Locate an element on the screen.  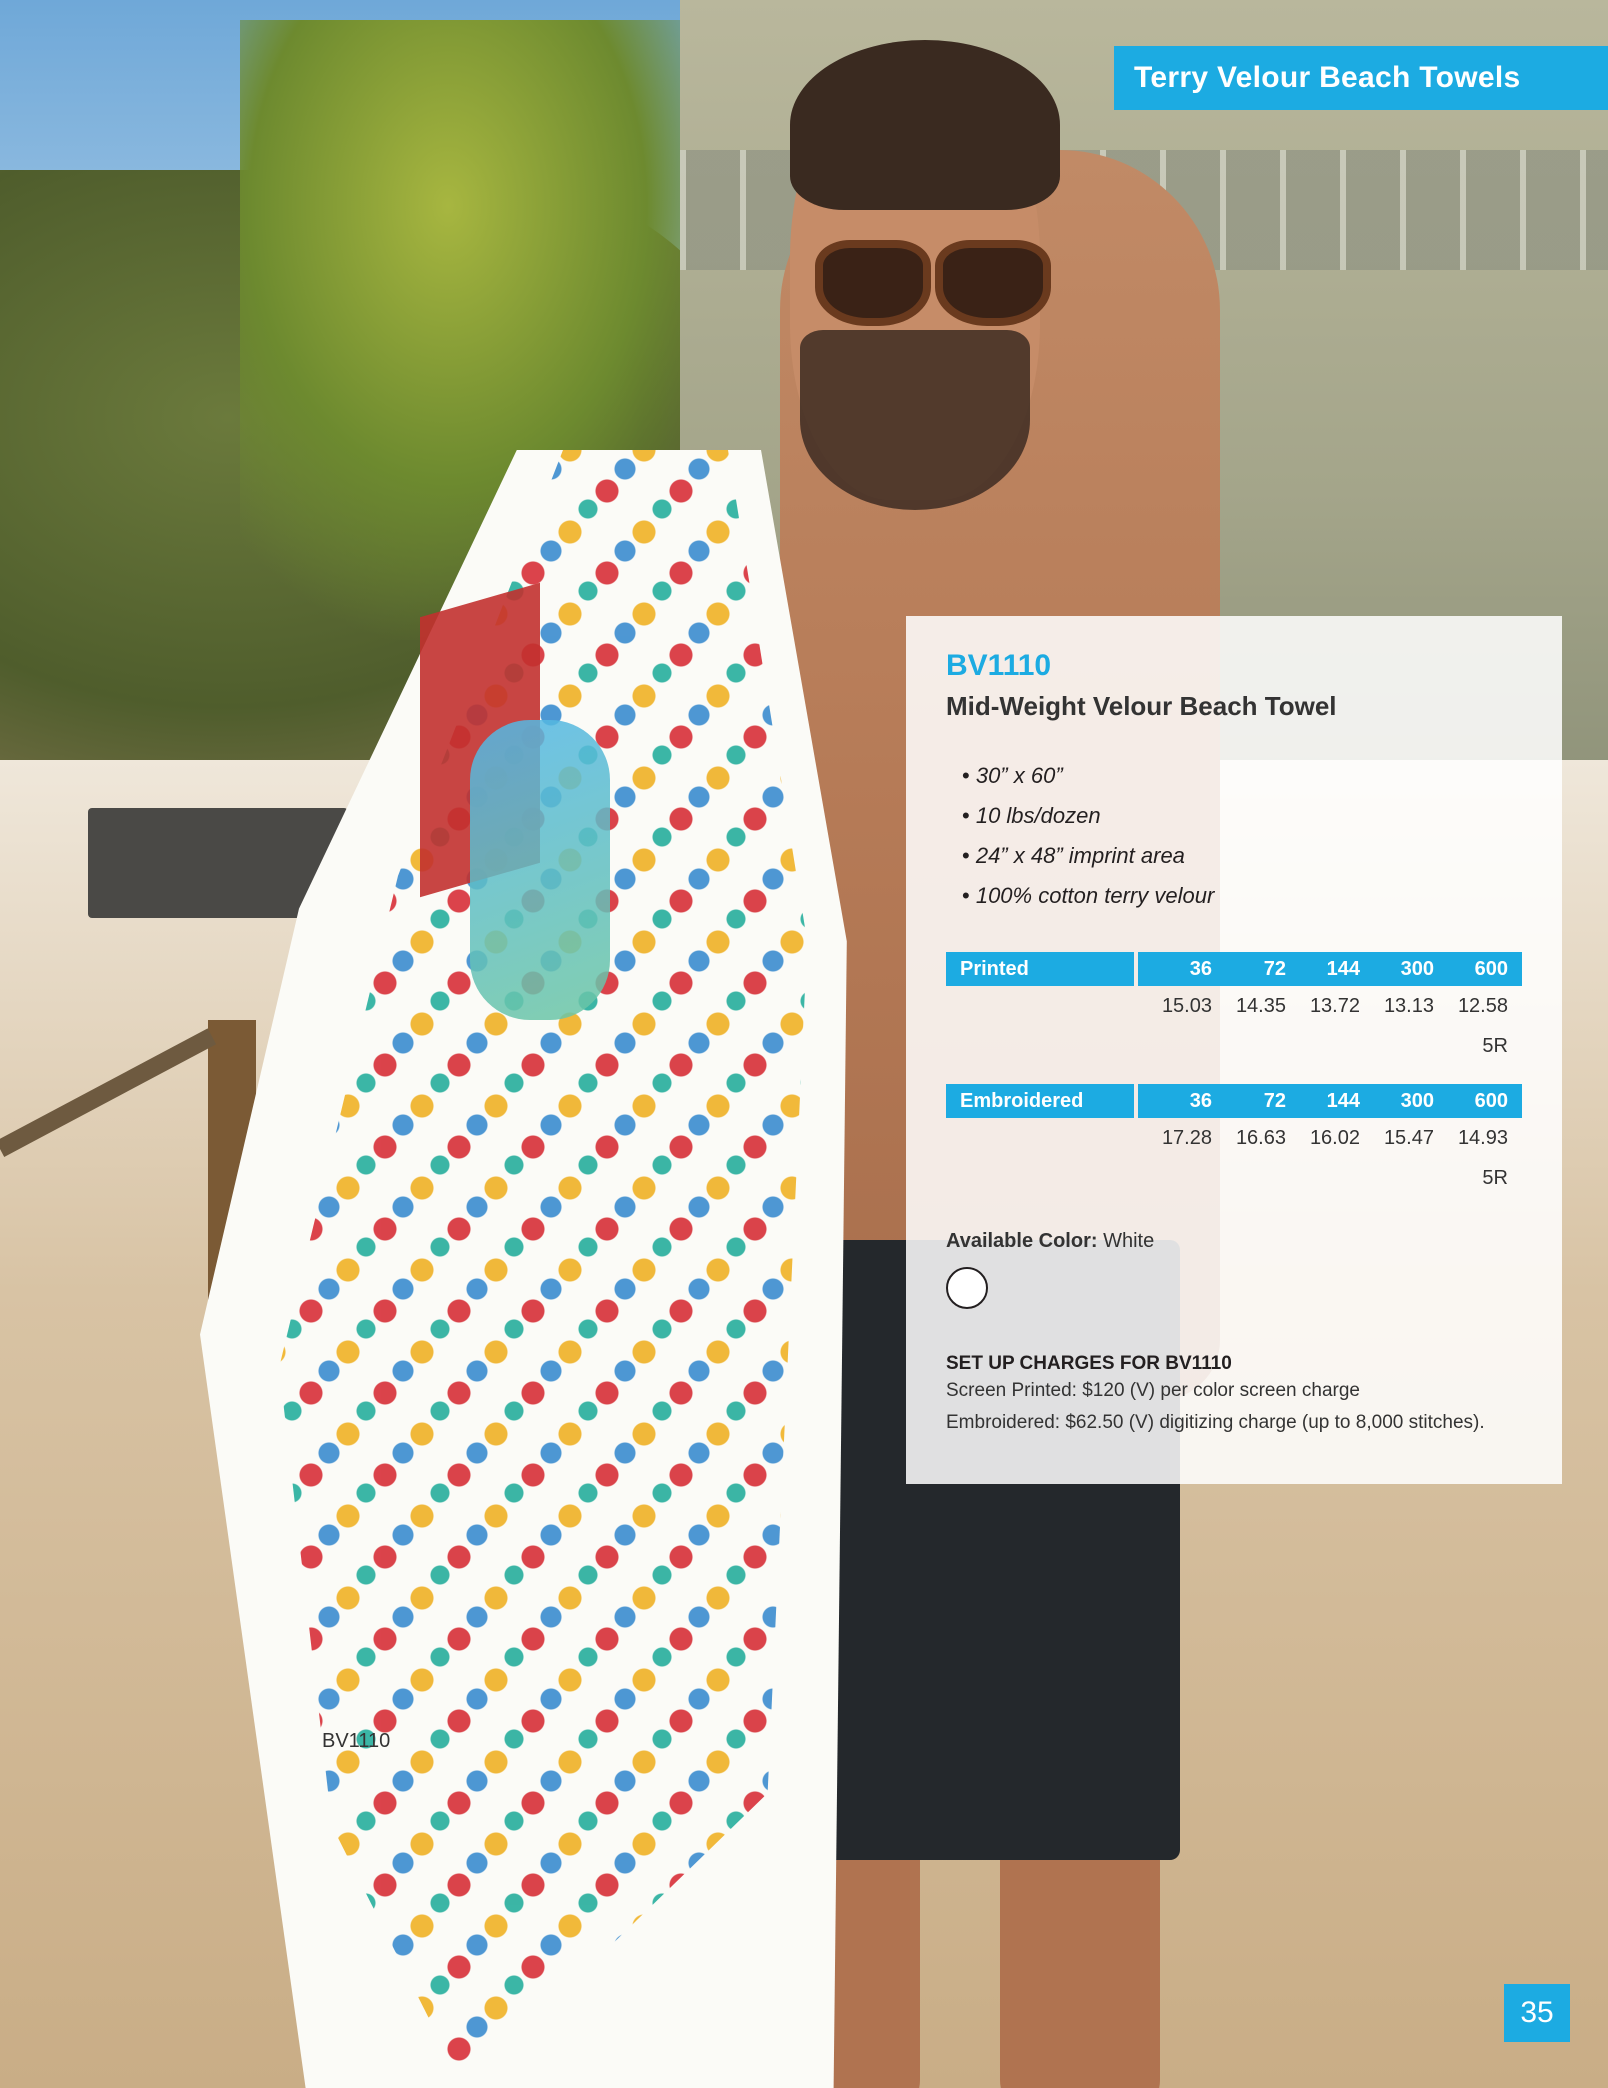
available-color-value: White is located at coordinates (1129, 1241).